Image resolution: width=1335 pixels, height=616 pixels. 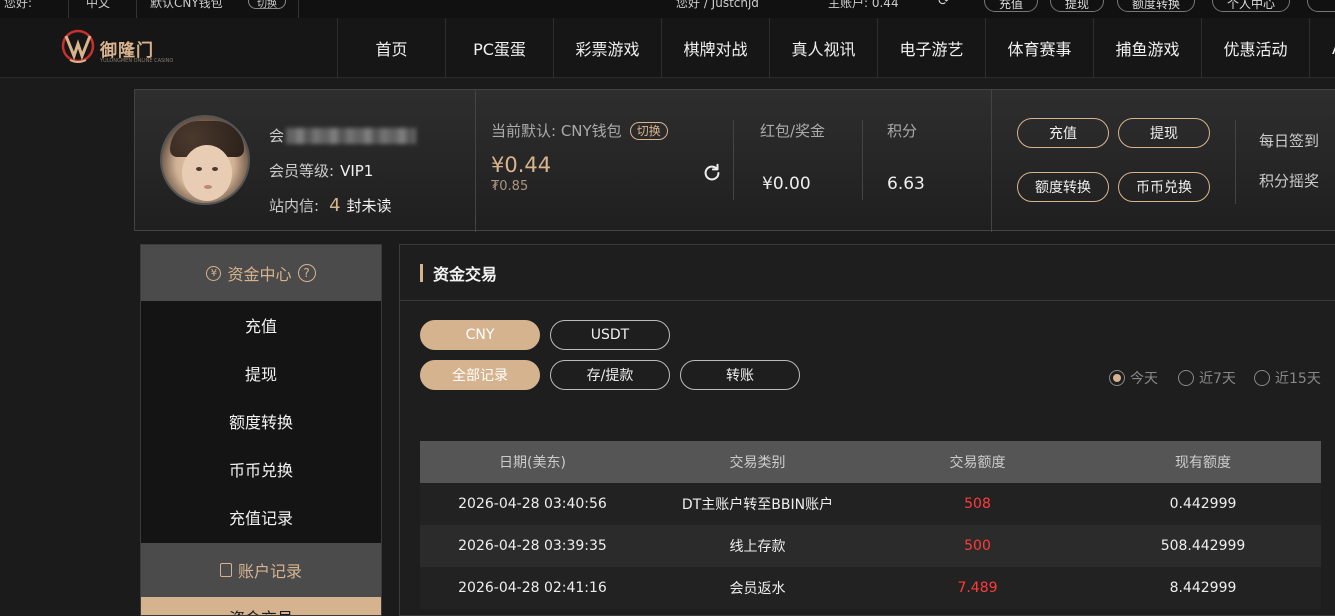 I want to click on type-tab-transfer: 转账, so click(x=740, y=375).